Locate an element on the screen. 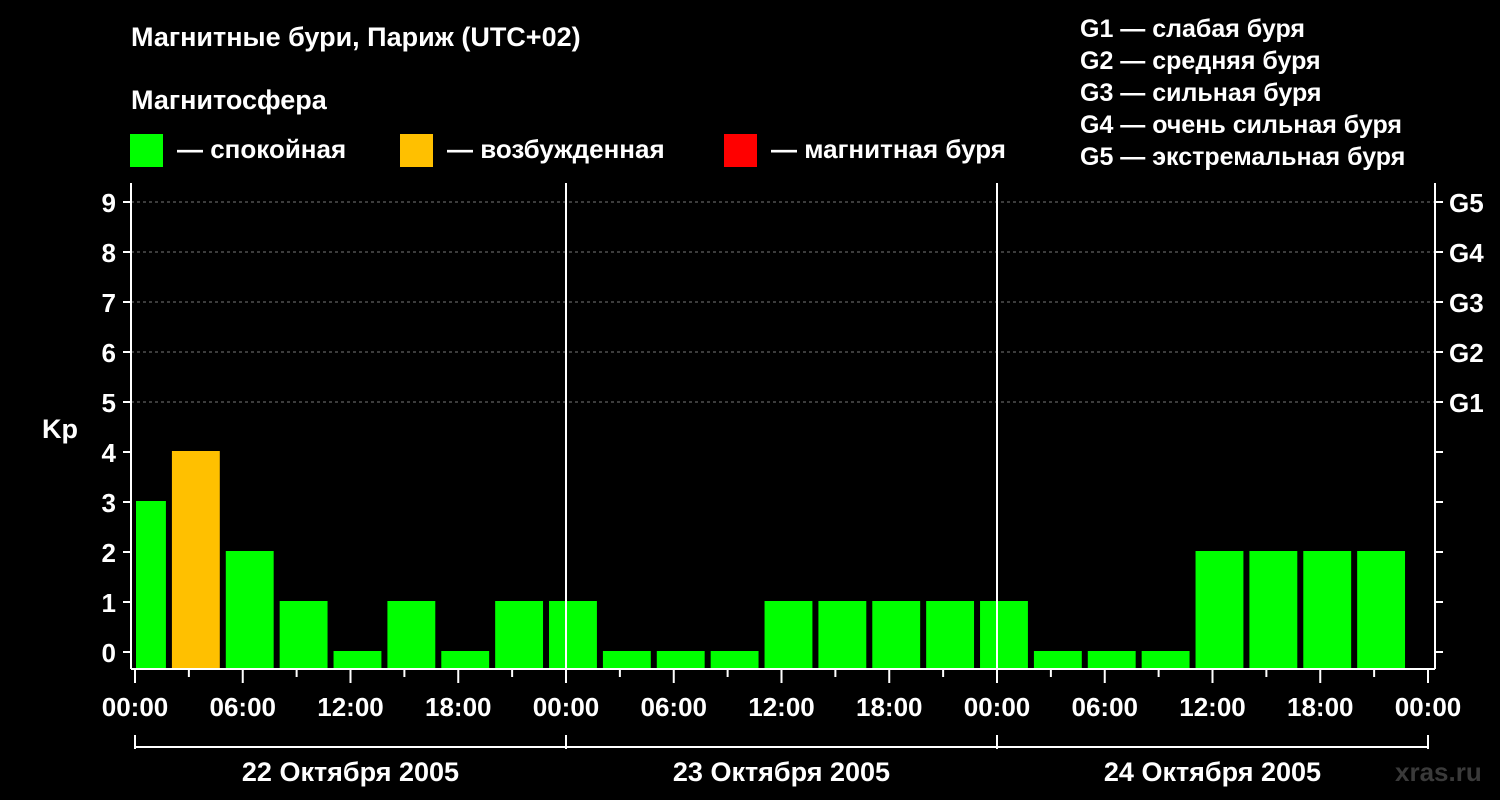 Image resolution: width=1500 pixels, height=800 pixels. y-axis-label: Kp is located at coordinates (60, 429).